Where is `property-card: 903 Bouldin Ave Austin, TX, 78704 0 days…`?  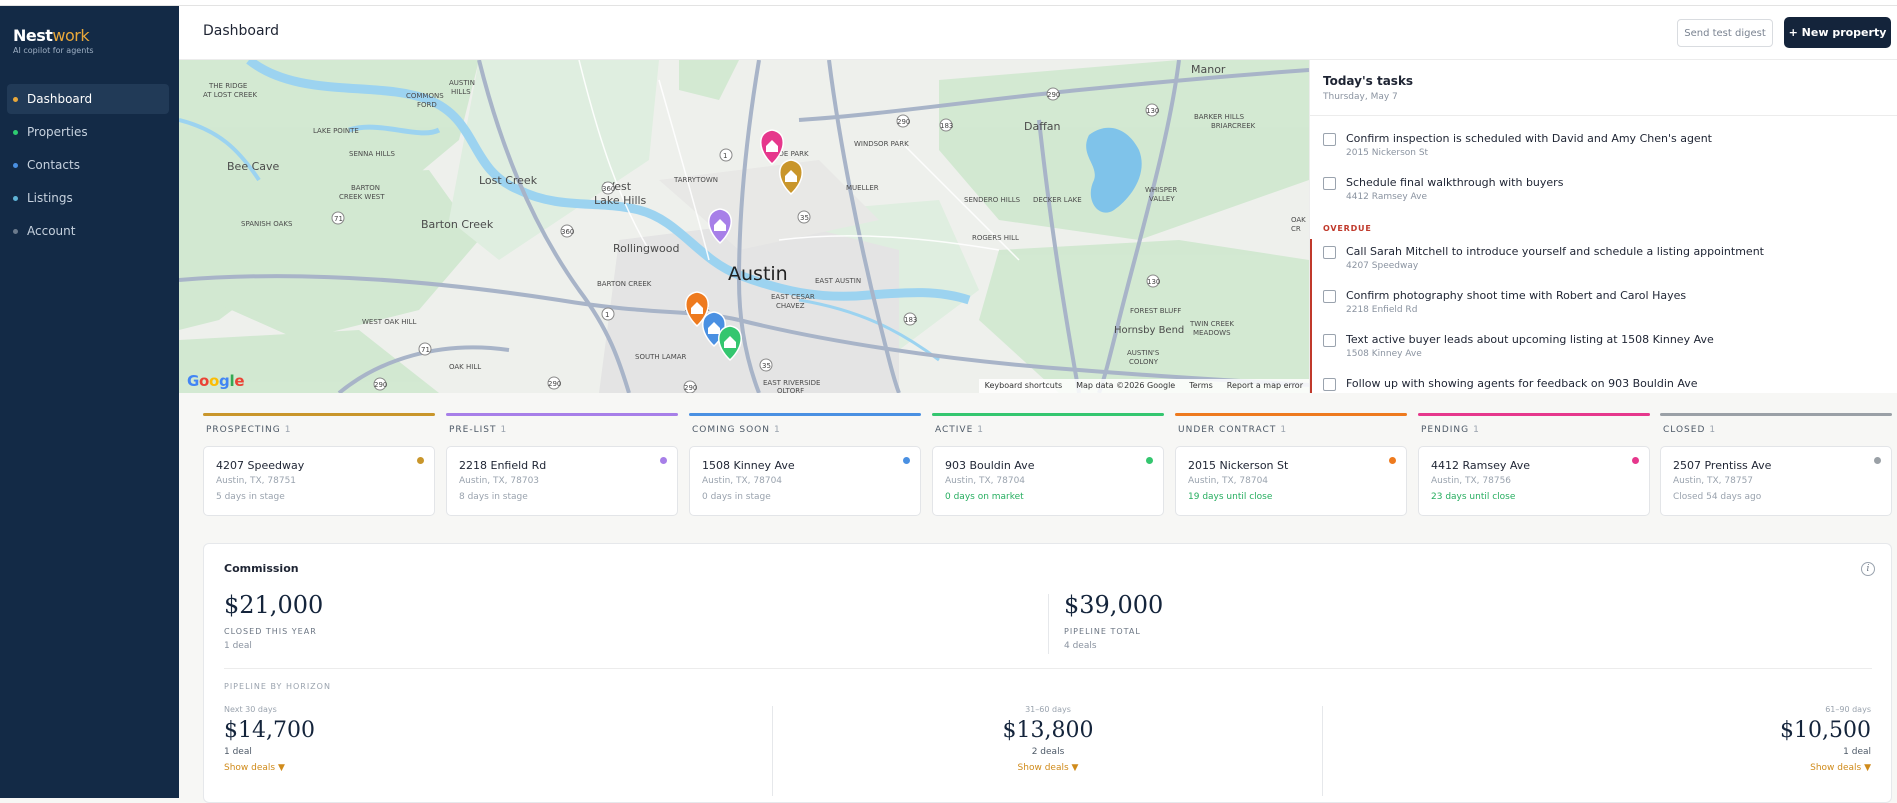 property-card: 903 Bouldin Ave Austin, TX, 78704 0 days… is located at coordinates (1048, 481).